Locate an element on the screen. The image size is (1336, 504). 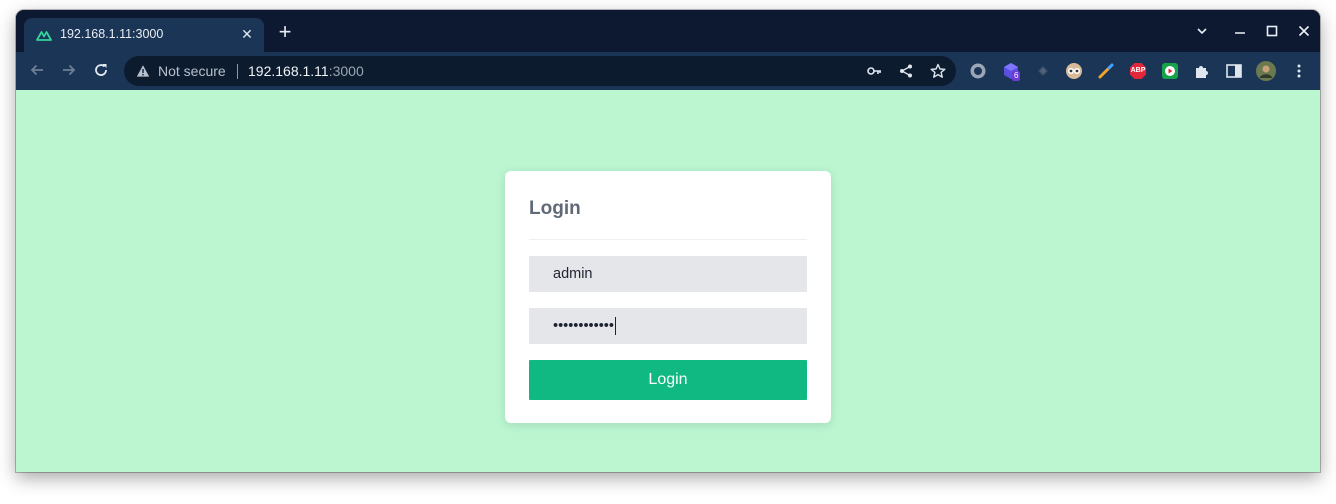
username-field is located at coordinates (668, 274).